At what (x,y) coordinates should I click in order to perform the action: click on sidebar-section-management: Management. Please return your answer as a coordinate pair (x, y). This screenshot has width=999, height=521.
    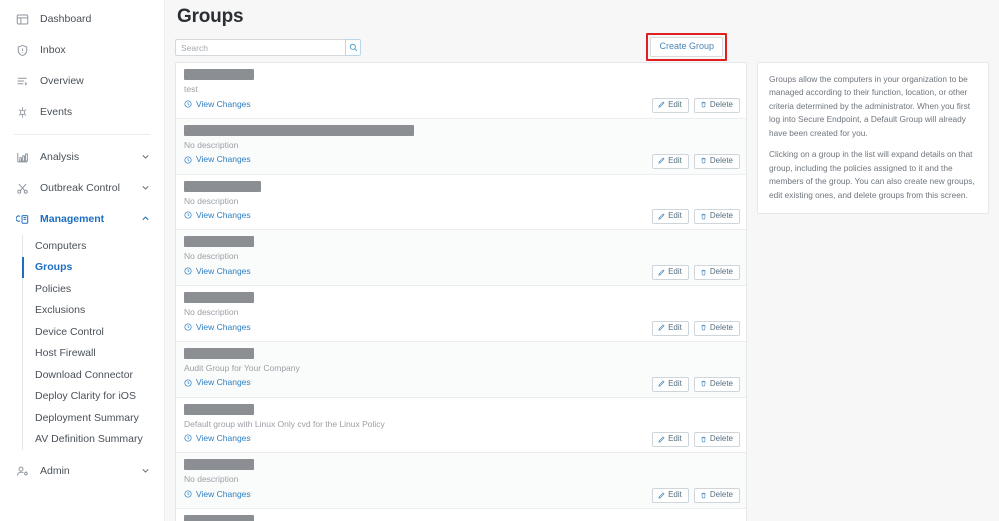
    Looking at the image, I should click on (82, 219).